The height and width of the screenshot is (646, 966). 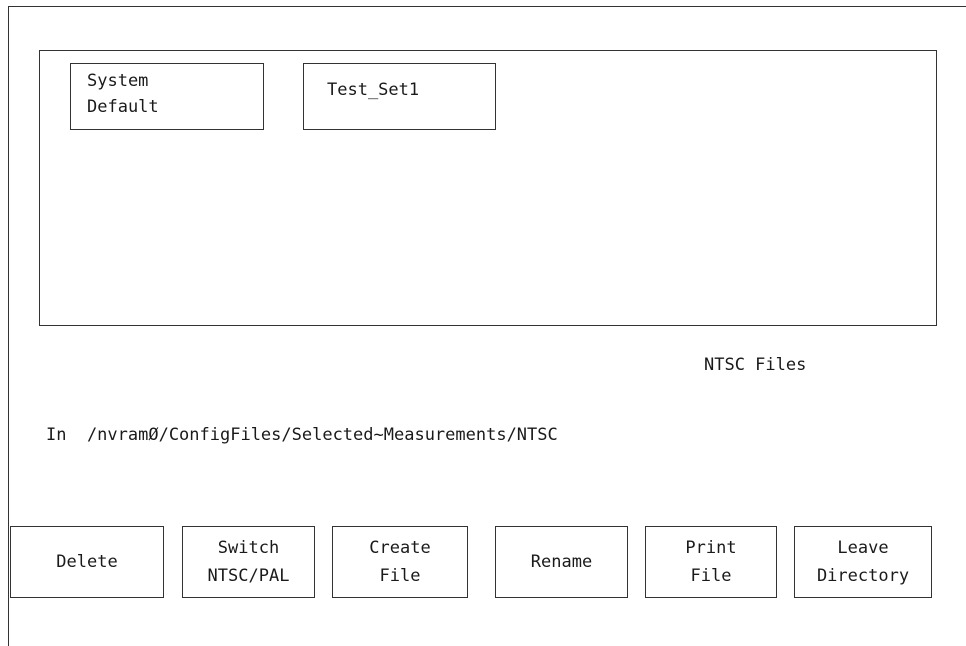 What do you see at coordinates (863, 576) in the screenshot?
I see `softkey-label: Directory` at bounding box center [863, 576].